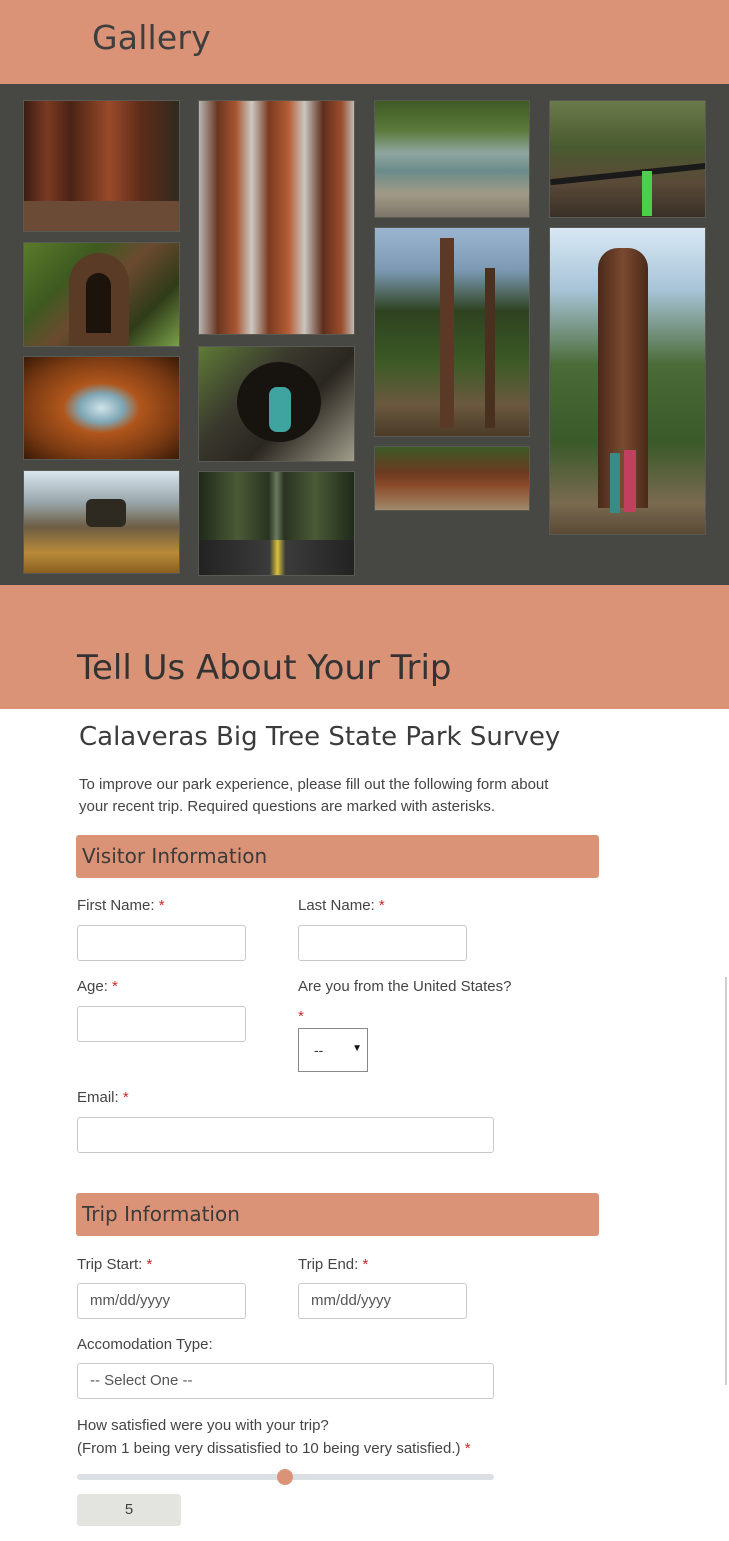 This screenshot has height=1541, width=729. Describe the element at coordinates (337, 856) in the screenshot. I see `visitor-info-heading: Visitor Information` at that location.